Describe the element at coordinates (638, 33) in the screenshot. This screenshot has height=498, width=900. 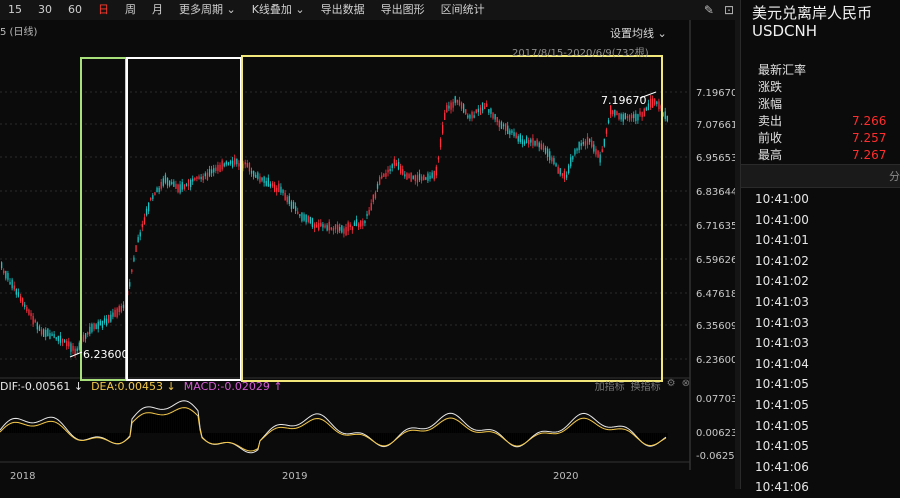
I see `ma-settings-button: 设置均线 ⌄` at that location.